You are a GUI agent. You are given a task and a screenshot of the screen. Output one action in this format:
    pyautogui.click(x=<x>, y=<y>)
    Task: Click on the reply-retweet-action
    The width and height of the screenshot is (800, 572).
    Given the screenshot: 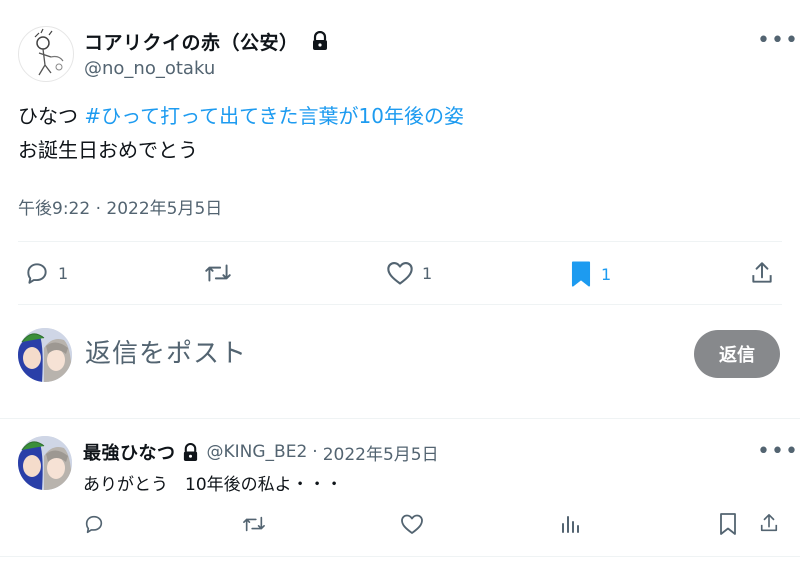 What is the action you would take?
    pyautogui.click(x=254, y=524)
    